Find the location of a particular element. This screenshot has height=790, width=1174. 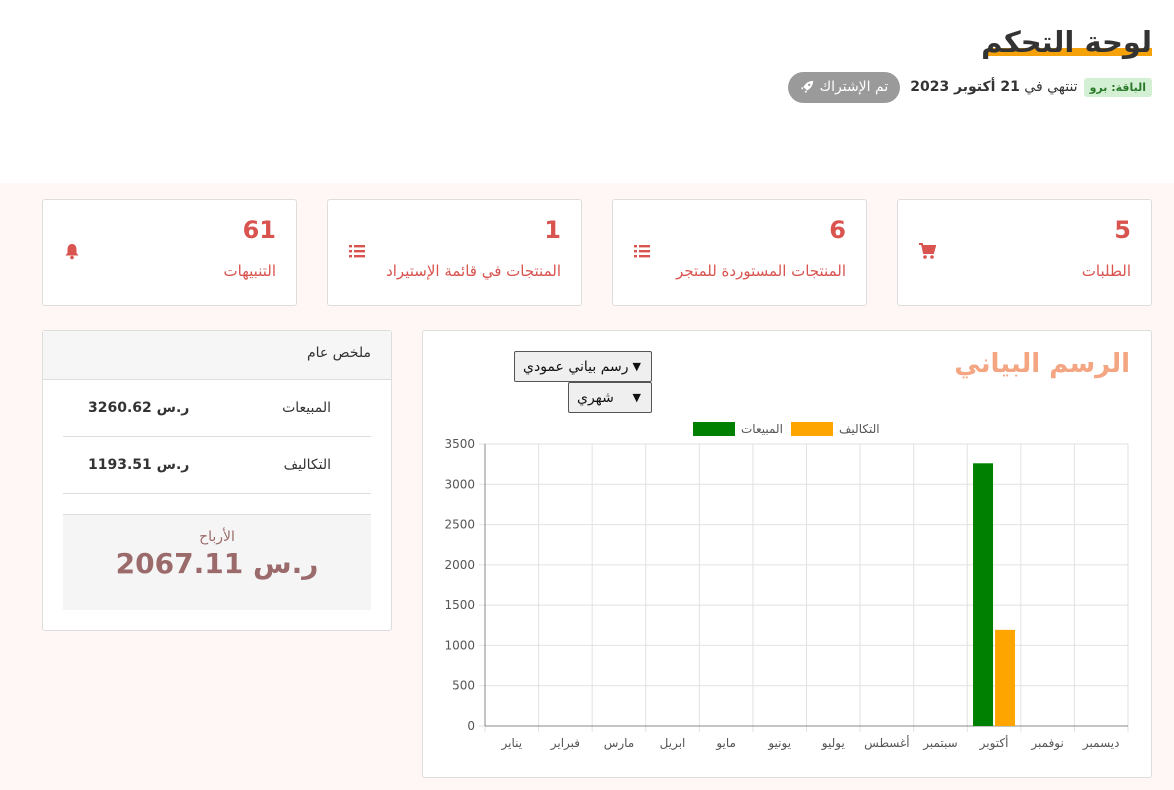

stat-label: المنتجات المستوردة للمتجر is located at coordinates (761, 271).